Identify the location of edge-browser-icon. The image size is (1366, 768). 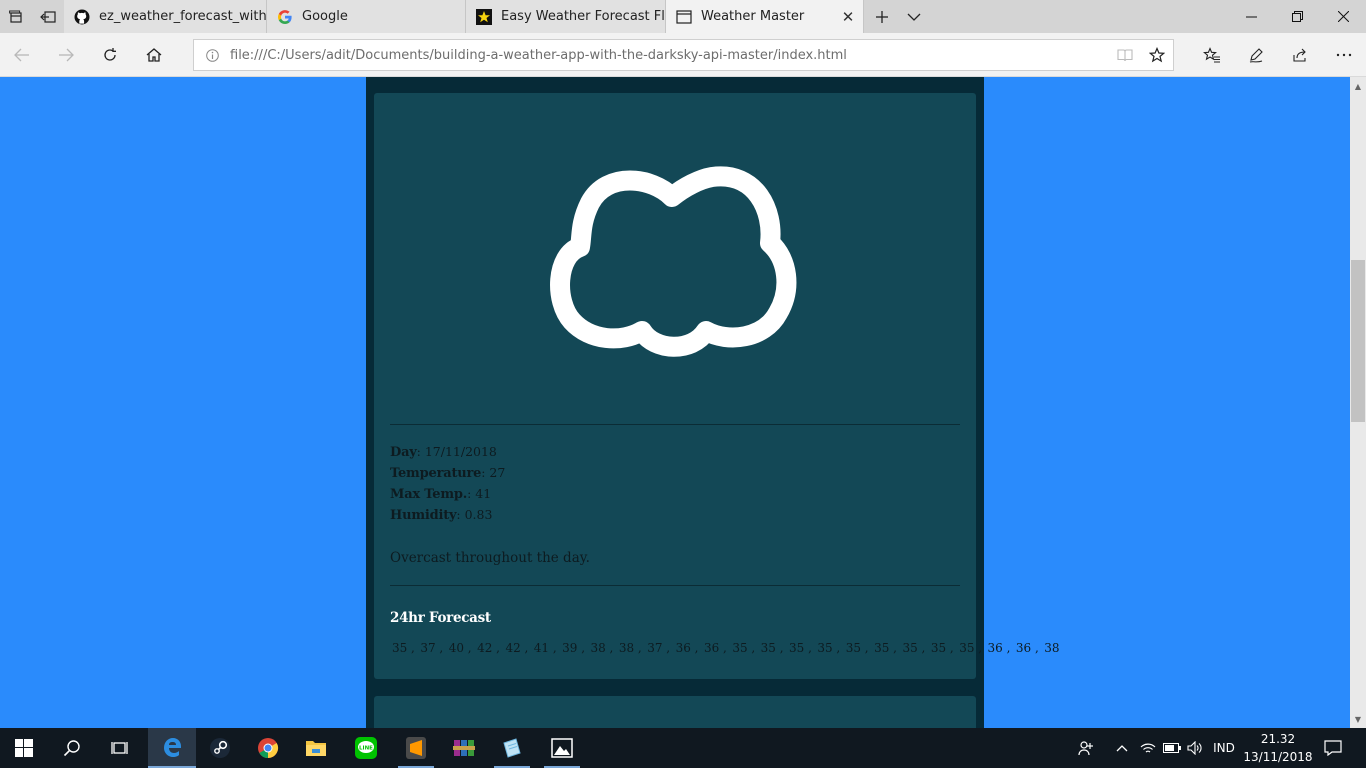
(172, 748).